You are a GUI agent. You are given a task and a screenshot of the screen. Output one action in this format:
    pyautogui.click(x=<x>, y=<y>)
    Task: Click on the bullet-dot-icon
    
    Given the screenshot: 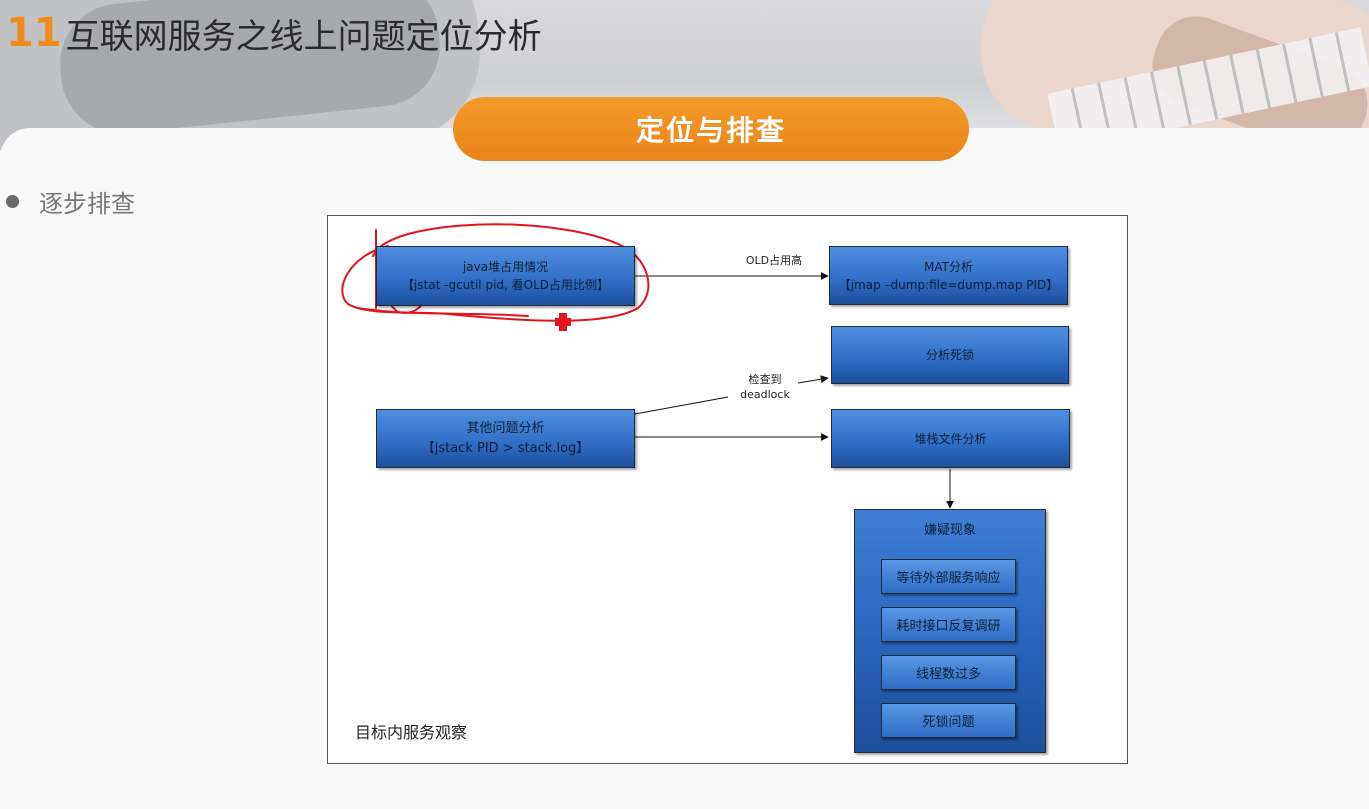 What is the action you would take?
    pyautogui.click(x=12, y=201)
    